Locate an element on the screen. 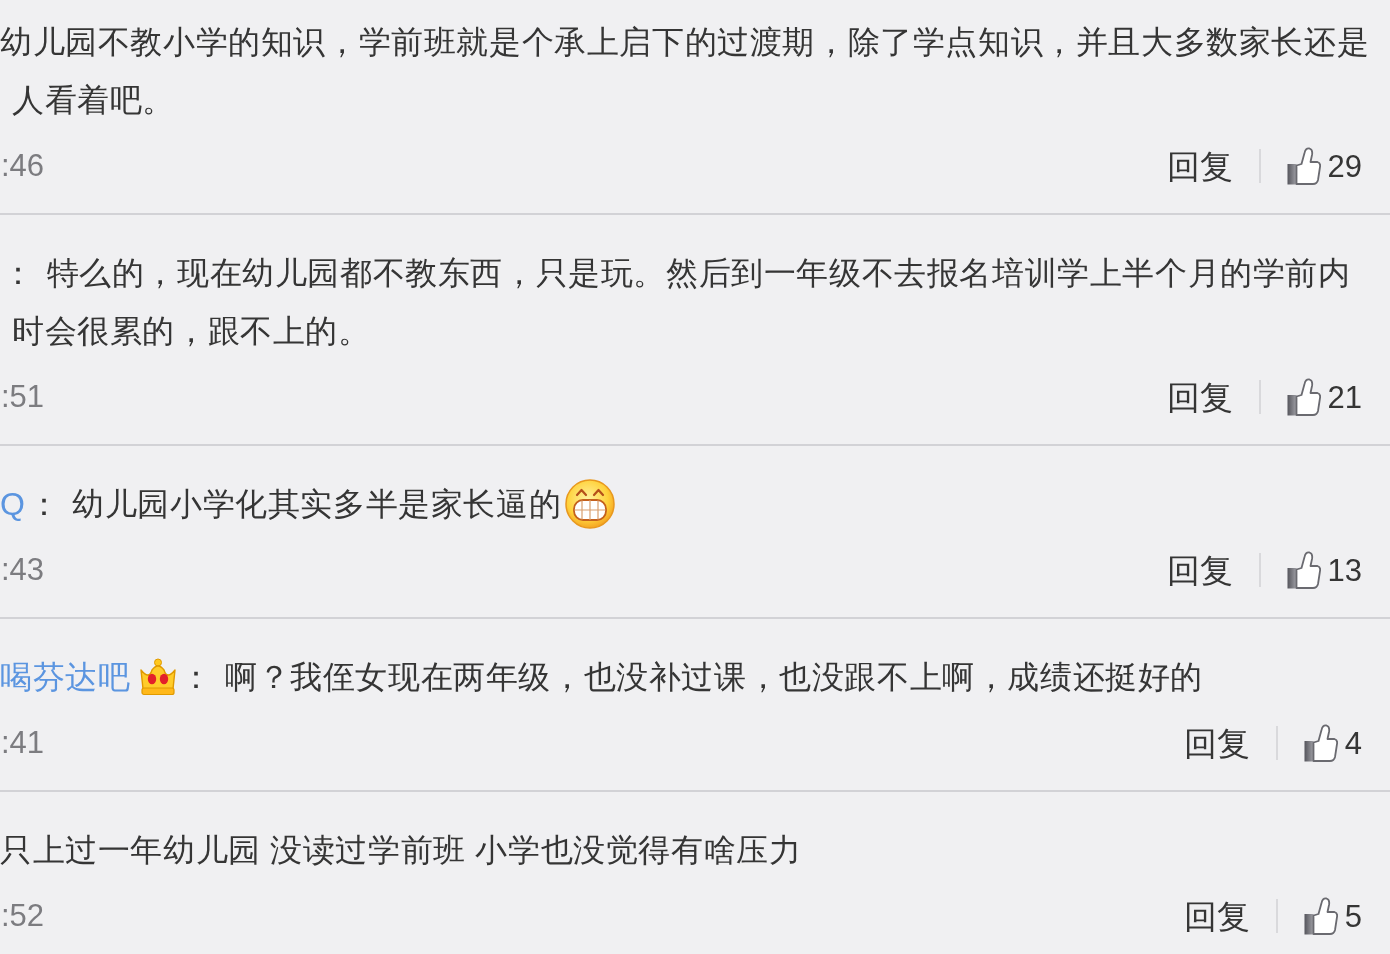  grinning-face-icon is located at coordinates (590, 504).